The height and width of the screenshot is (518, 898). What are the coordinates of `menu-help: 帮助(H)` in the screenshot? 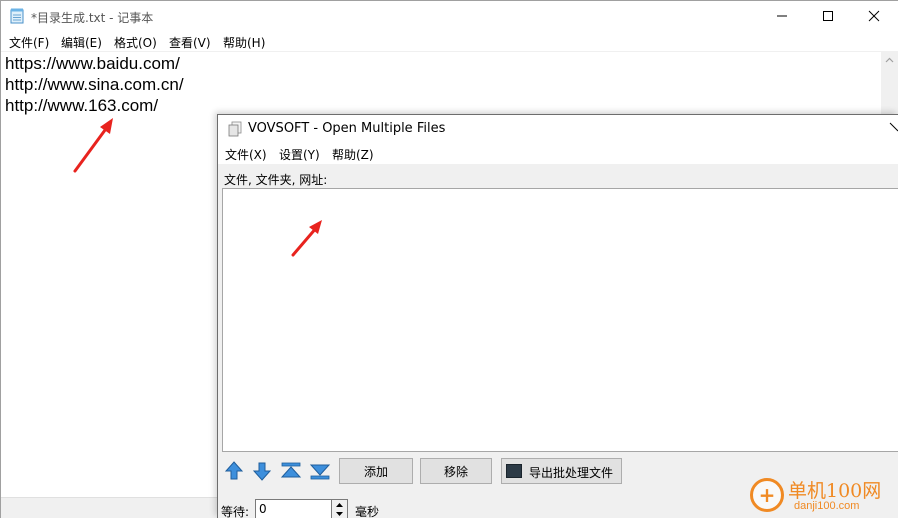 It's located at (244, 42).